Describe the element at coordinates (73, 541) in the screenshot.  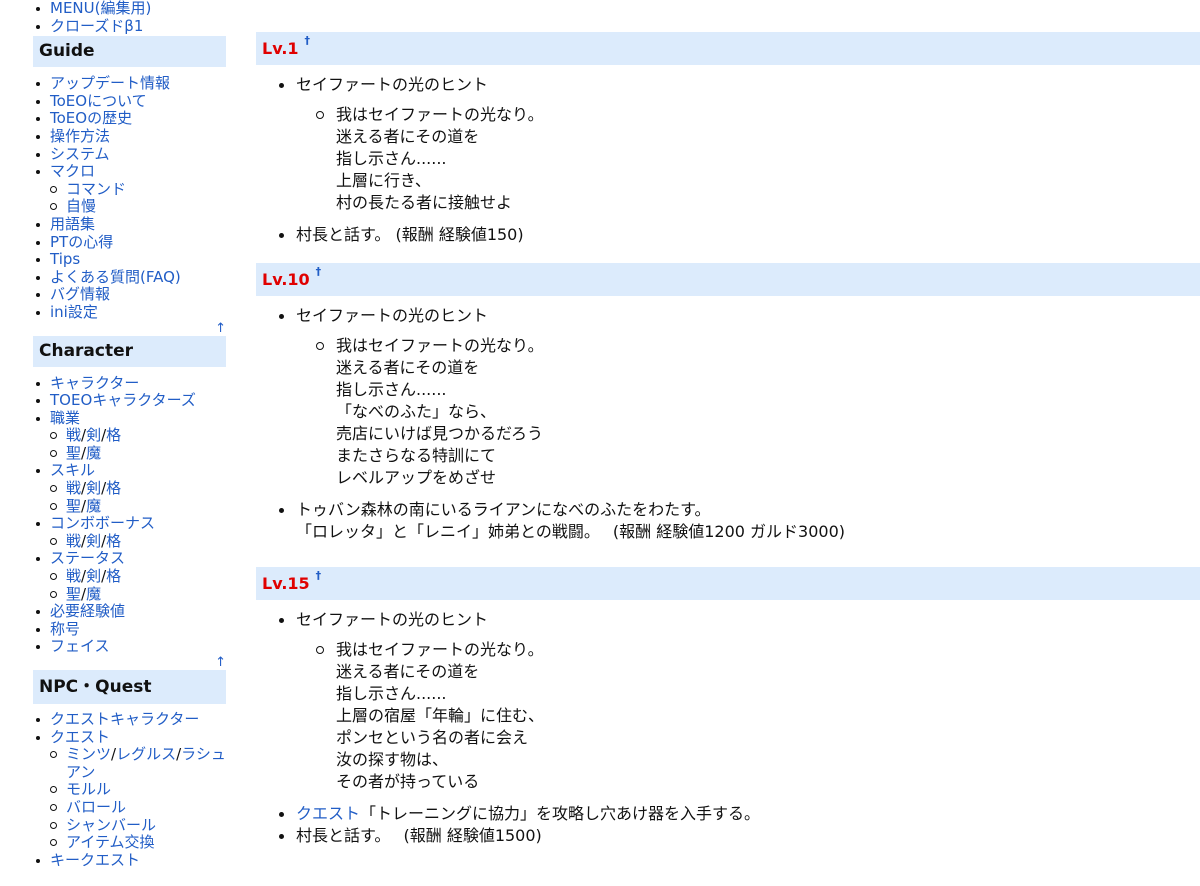
I see `link-combo-war: 戦` at that location.